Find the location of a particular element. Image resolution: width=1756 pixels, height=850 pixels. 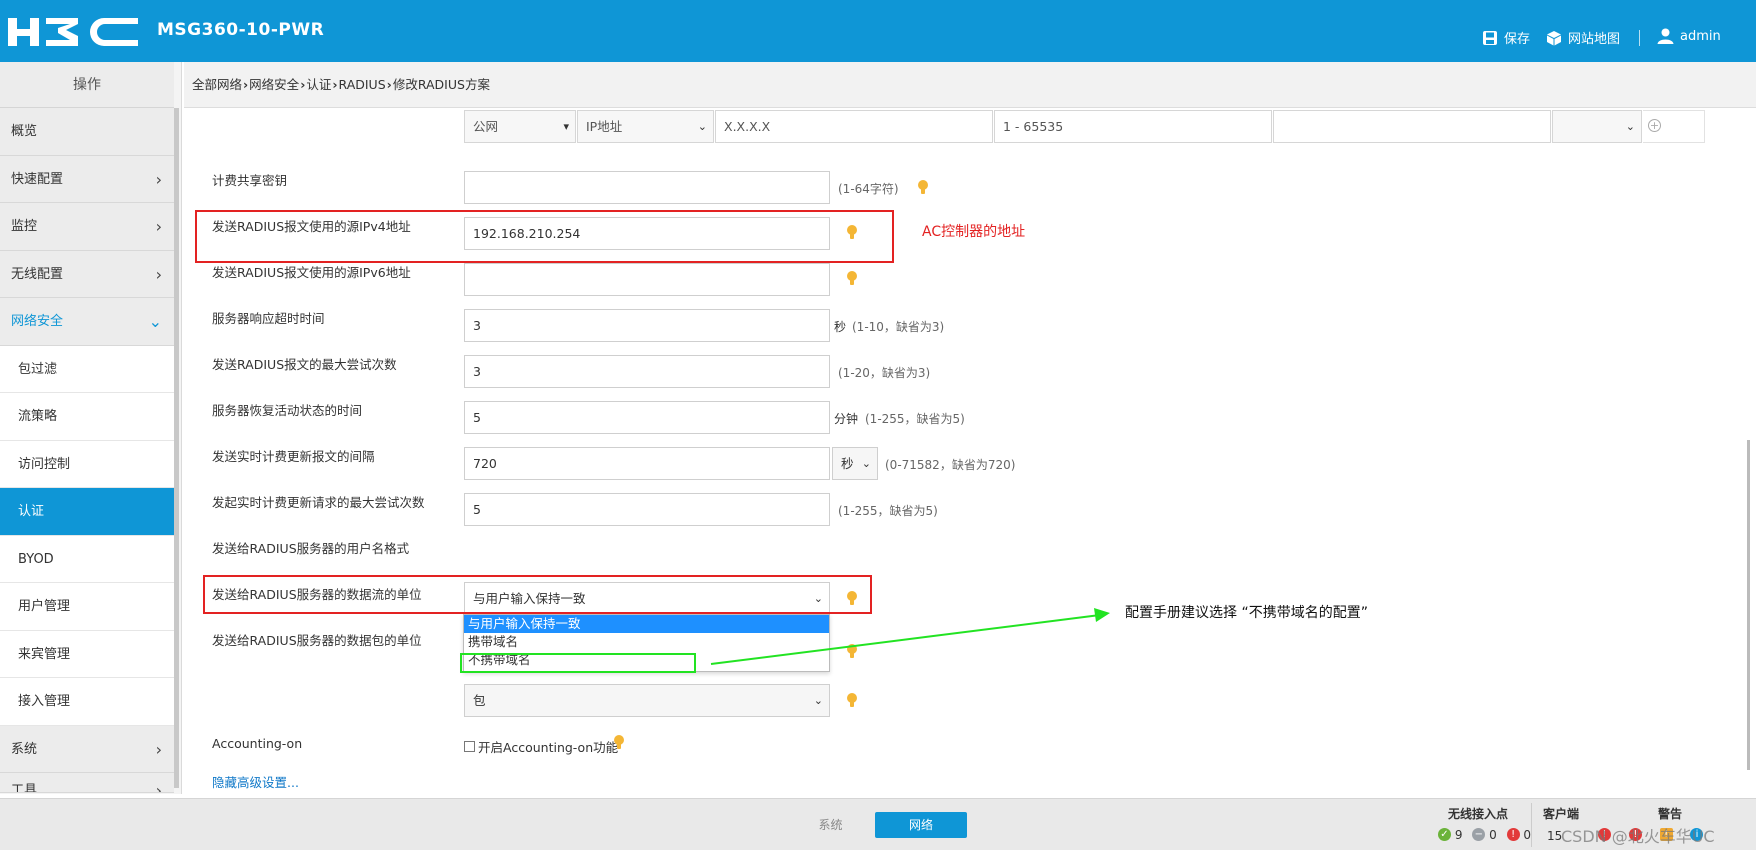

footer-tab-system: 系统 is located at coordinates (830, 825).